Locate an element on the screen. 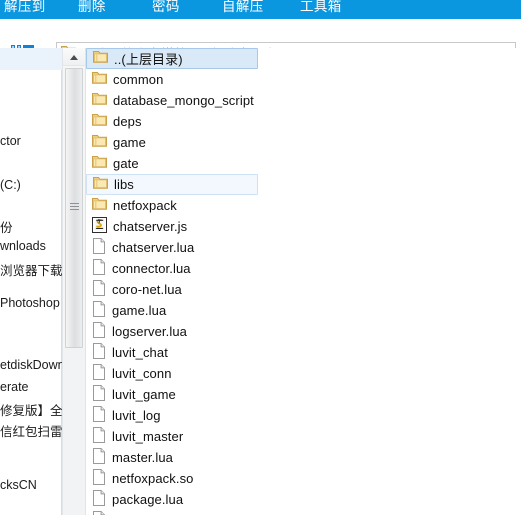  file-name: gate is located at coordinates (126, 163).